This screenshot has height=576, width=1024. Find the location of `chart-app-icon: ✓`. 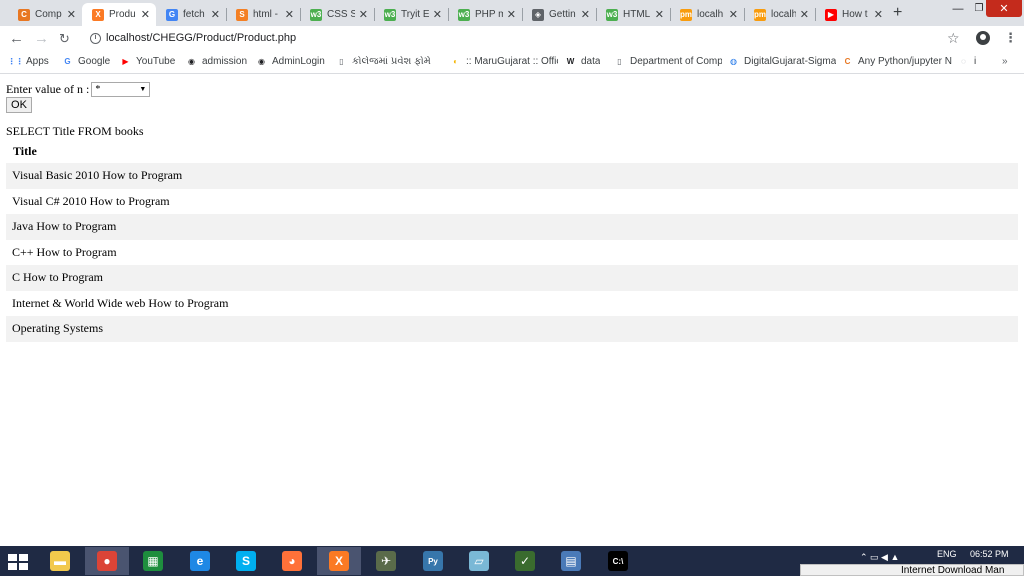

chart-app-icon: ✓ is located at coordinates (525, 561).